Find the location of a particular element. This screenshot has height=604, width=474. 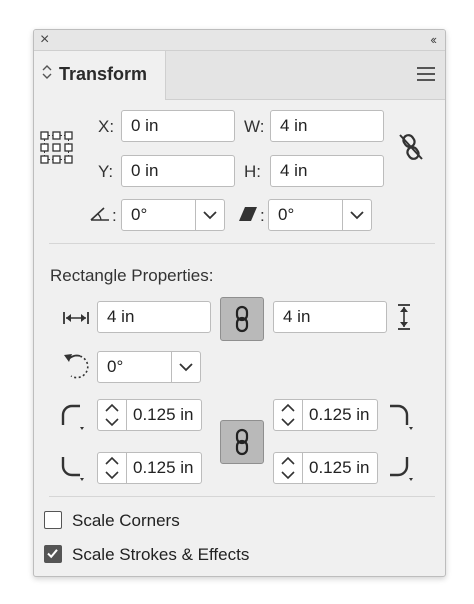

checkmark-icon is located at coordinates (52, 554).